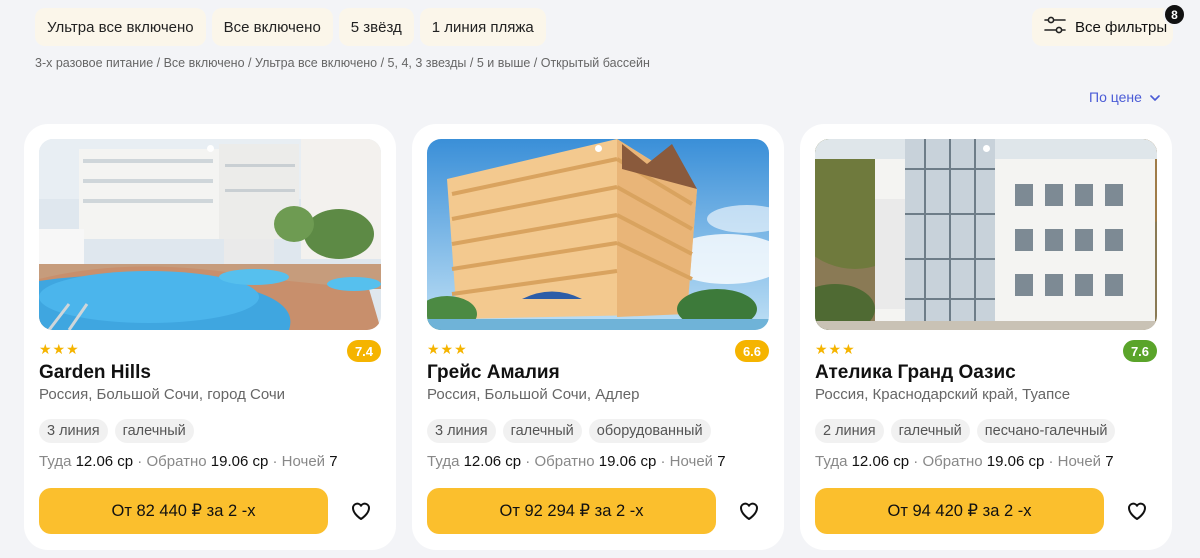 The height and width of the screenshot is (558, 1200). Describe the element at coordinates (364, 351) in the screenshot. I see `review-score-badge: 7.4` at that location.